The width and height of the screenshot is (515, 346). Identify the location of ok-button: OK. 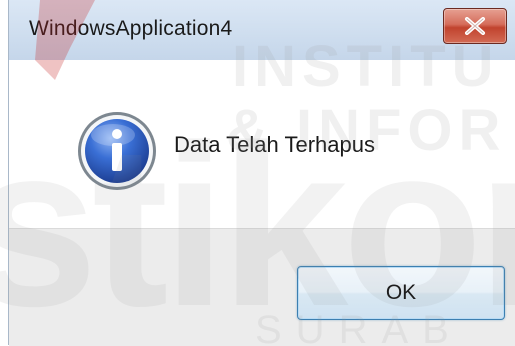
(401, 293).